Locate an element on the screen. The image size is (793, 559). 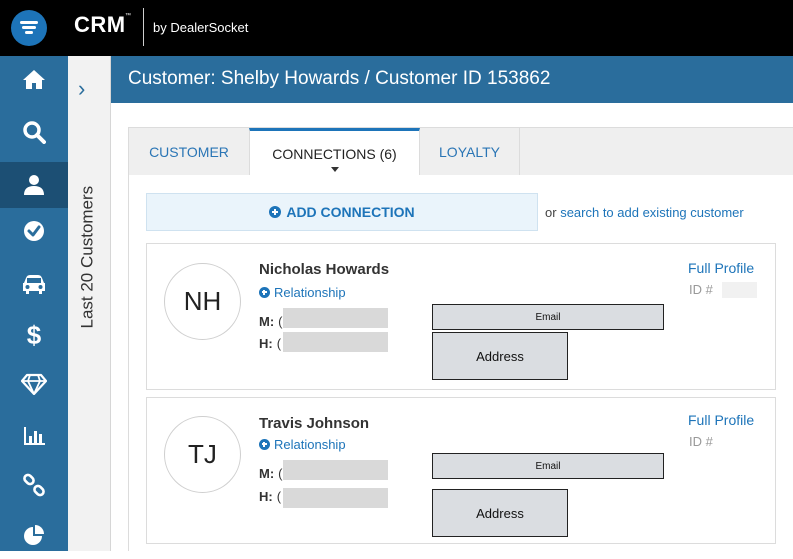
car-icon is located at coordinates (34, 284).